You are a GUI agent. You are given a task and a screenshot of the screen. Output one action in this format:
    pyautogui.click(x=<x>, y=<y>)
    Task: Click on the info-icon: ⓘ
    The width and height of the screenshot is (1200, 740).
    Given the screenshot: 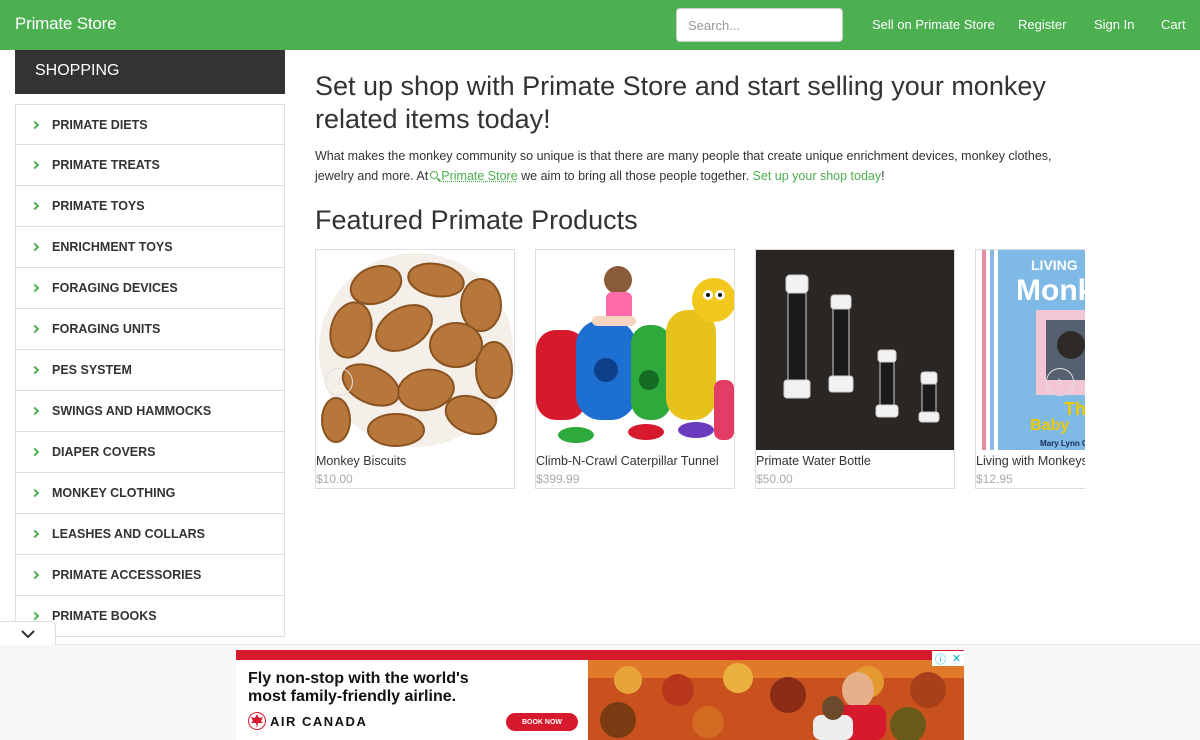 What is the action you would take?
    pyautogui.click(x=940, y=659)
    